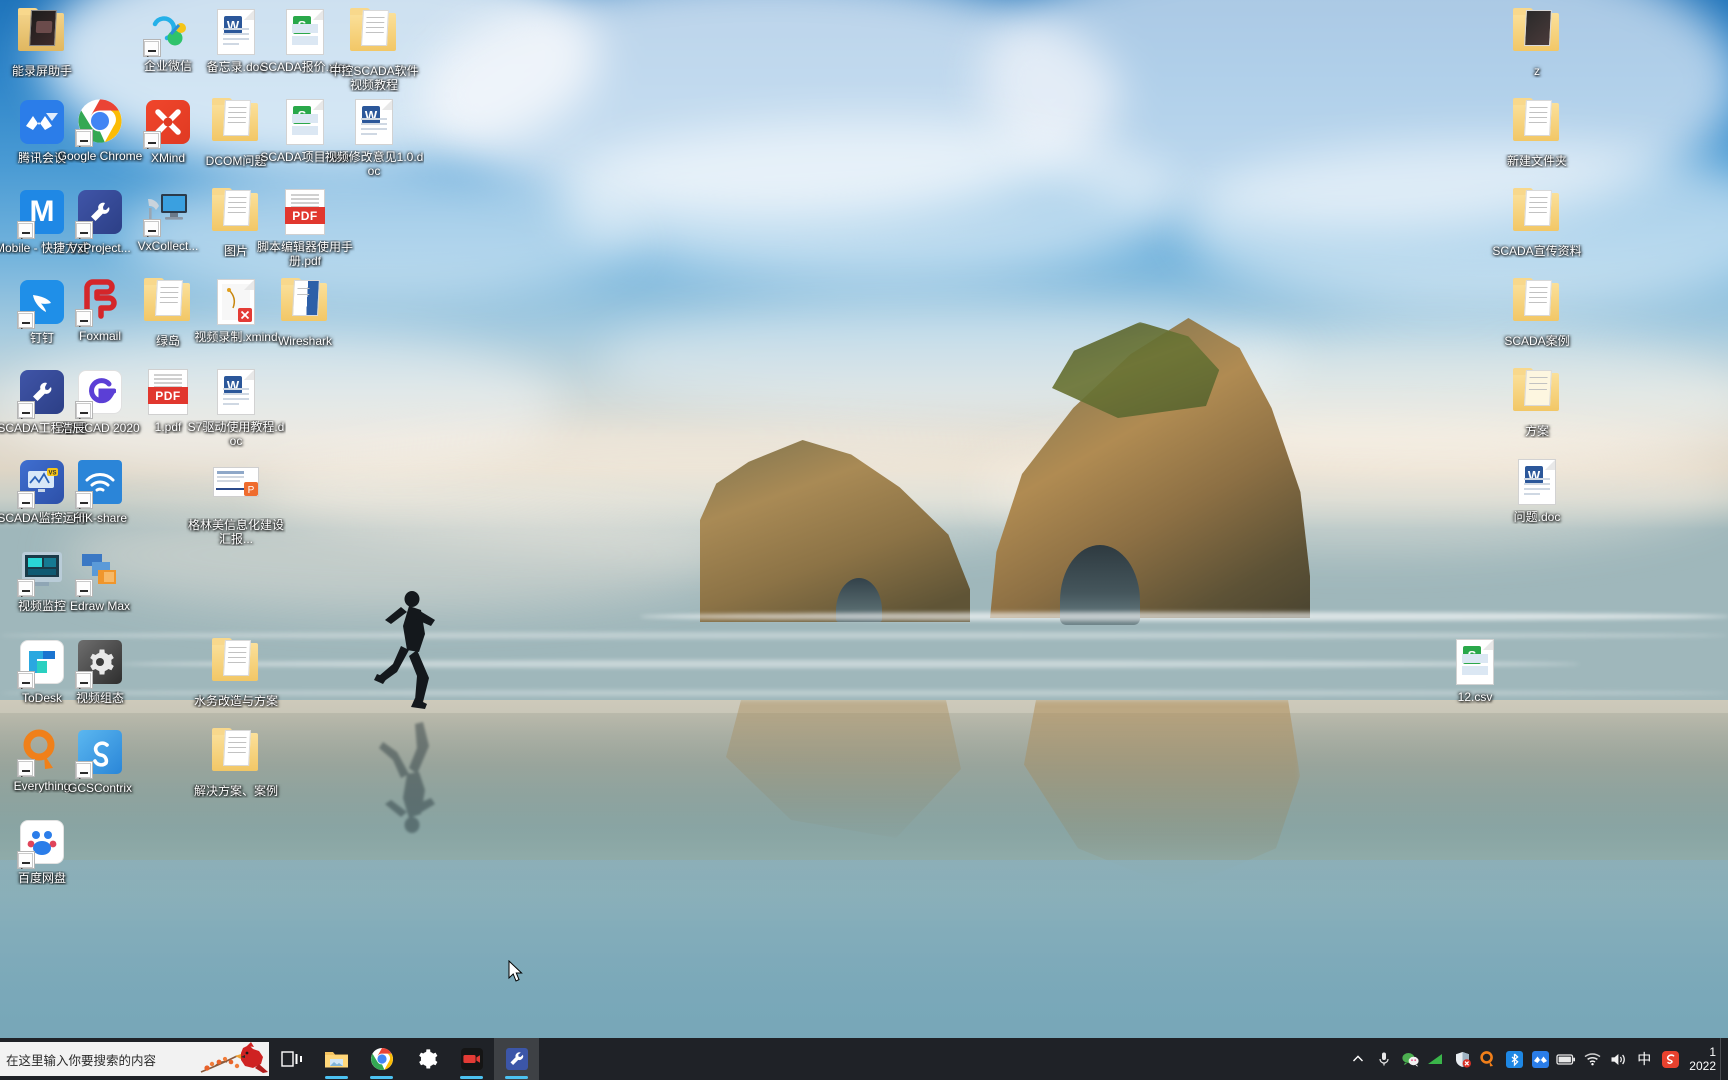  I want to click on desktop-icon-folder-blue: Wireshark, so click(305, 313).